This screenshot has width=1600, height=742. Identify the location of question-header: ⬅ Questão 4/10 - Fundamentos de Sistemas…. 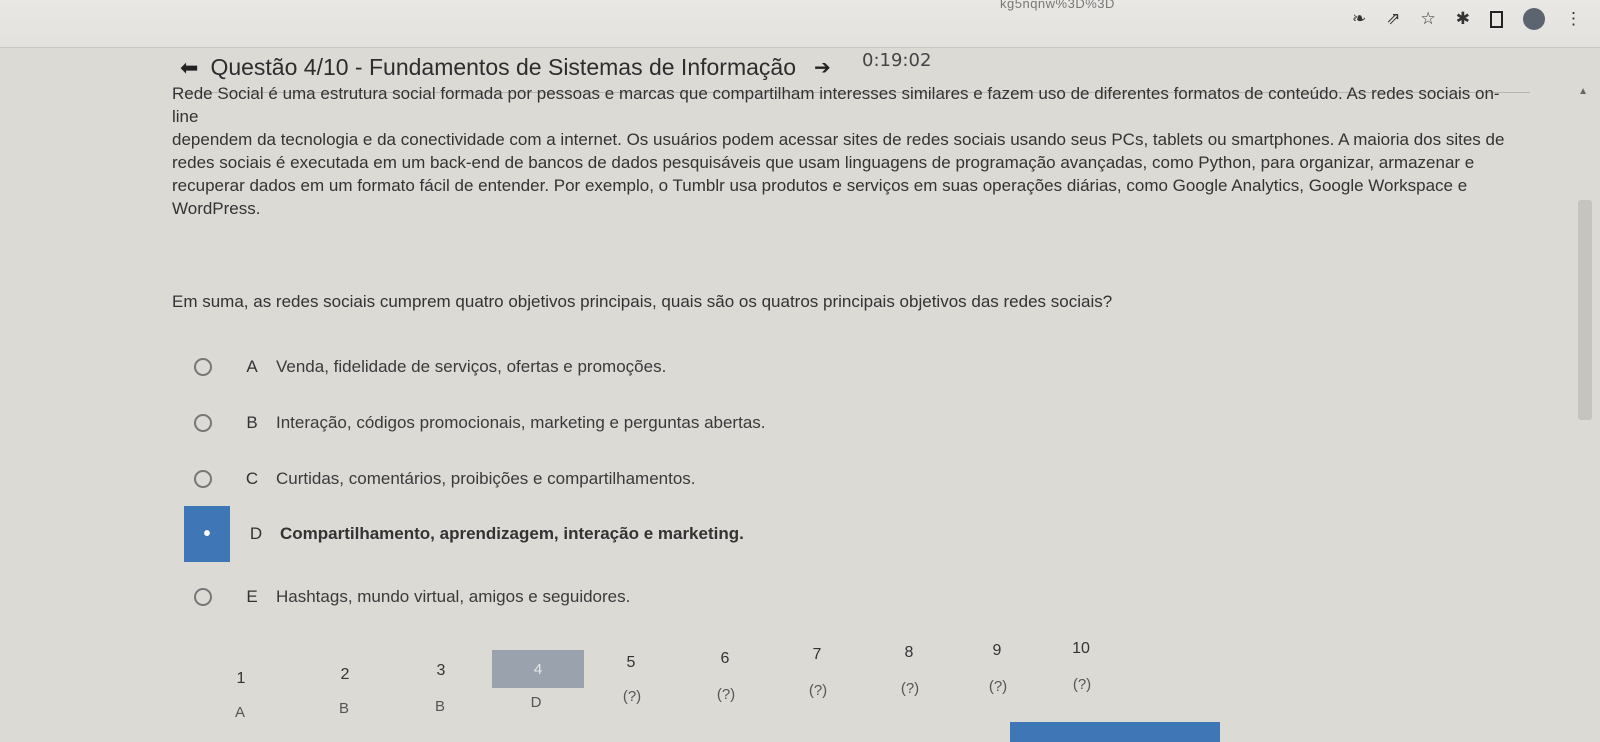
(505, 67).